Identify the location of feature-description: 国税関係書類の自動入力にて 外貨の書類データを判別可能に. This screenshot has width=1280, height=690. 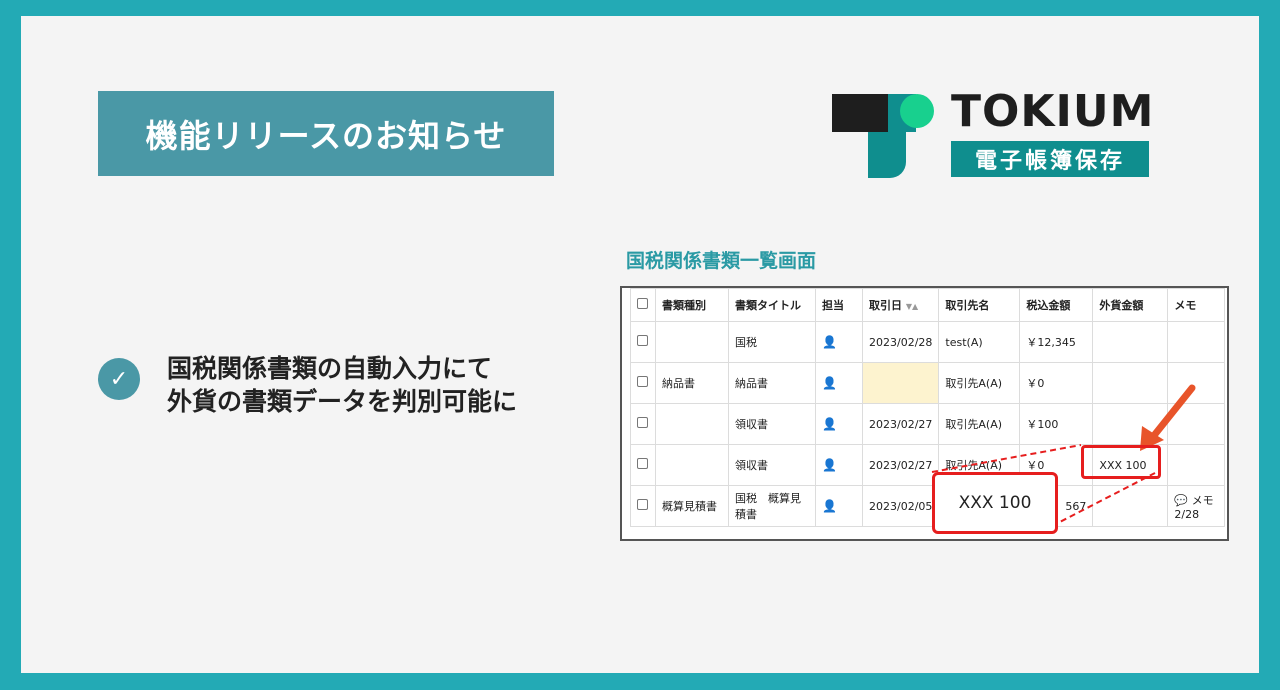
(342, 385).